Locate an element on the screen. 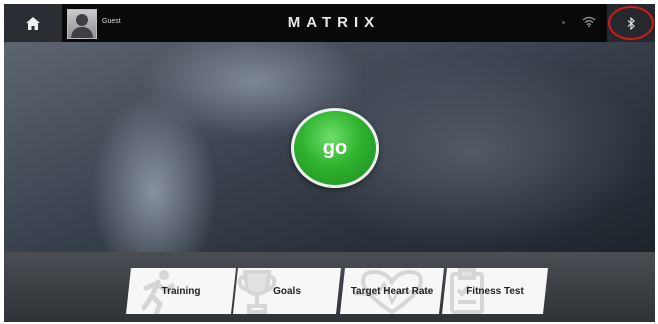 Image resolution: width=658 pixels, height=324 pixels. tile-label: Target Heart Rate is located at coordinates (392, 291).